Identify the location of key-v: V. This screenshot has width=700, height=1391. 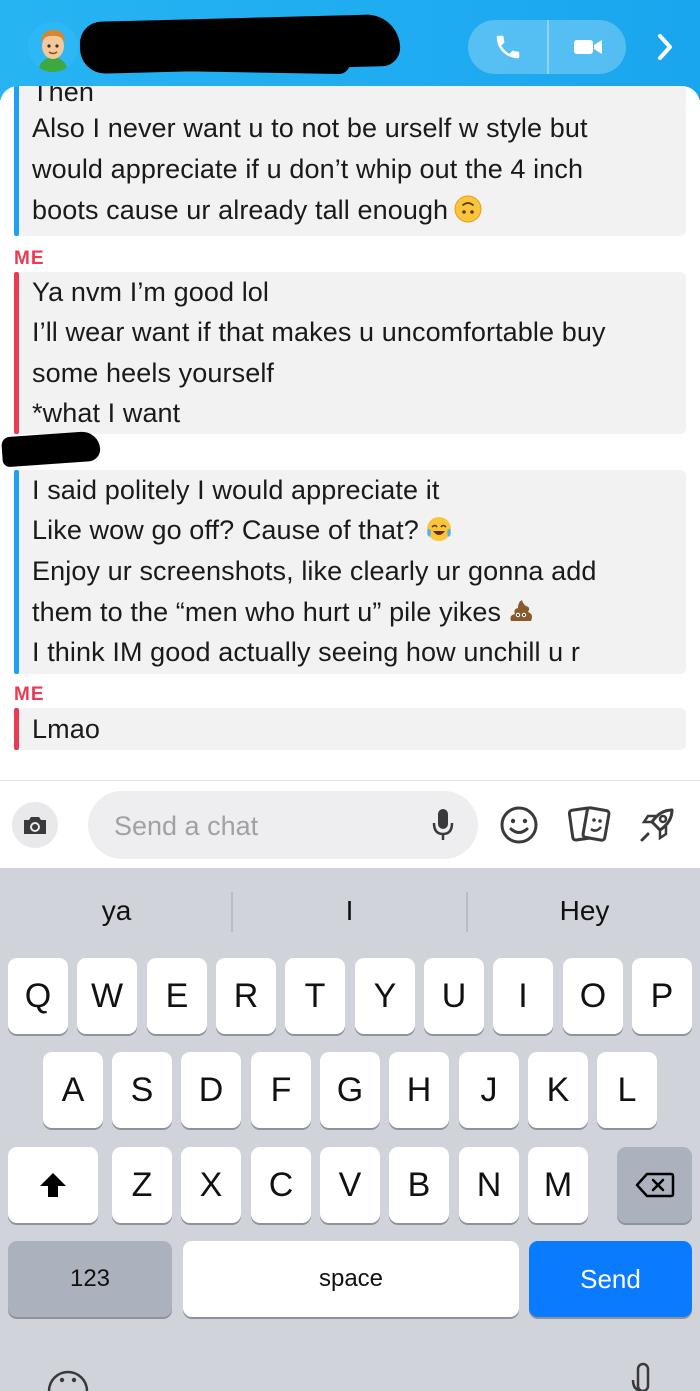
(350, 1185).